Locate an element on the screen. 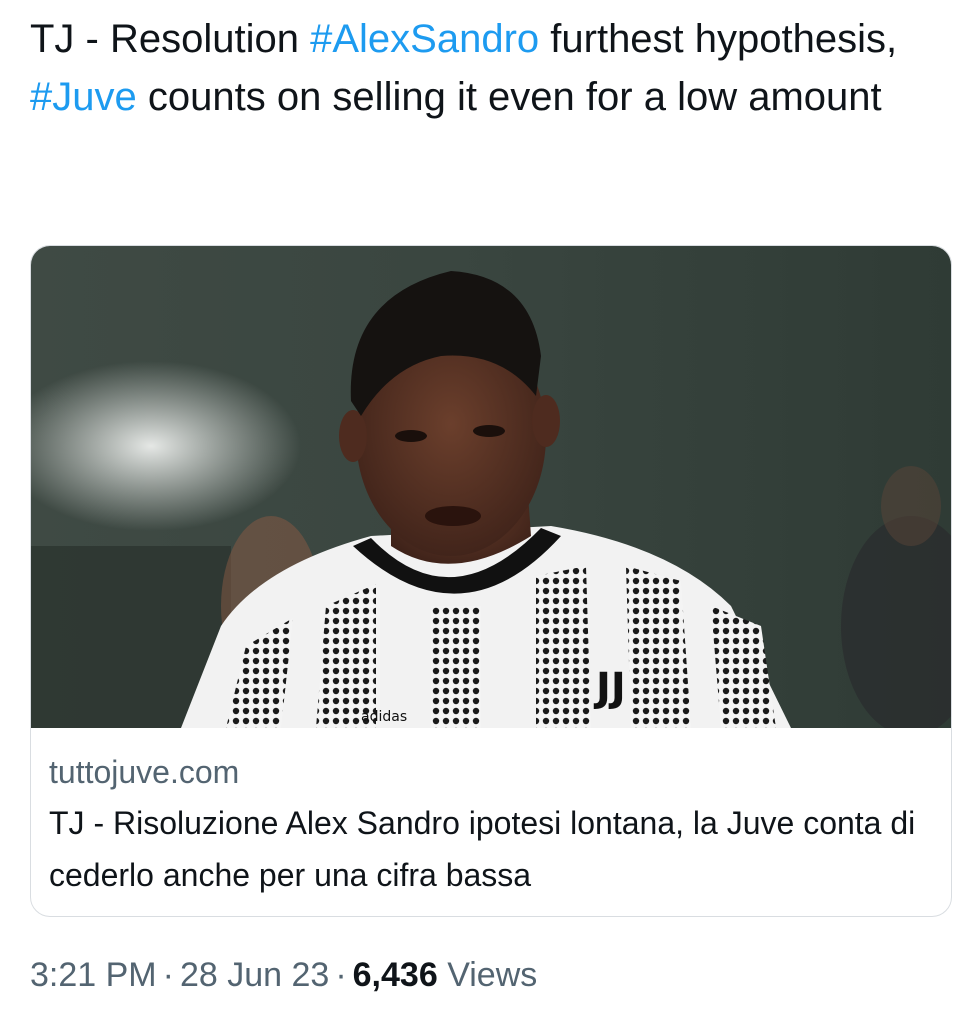 This screenshot has height=1024, width=980. jersey-brand: adidas is located at coordinates (384, 717).